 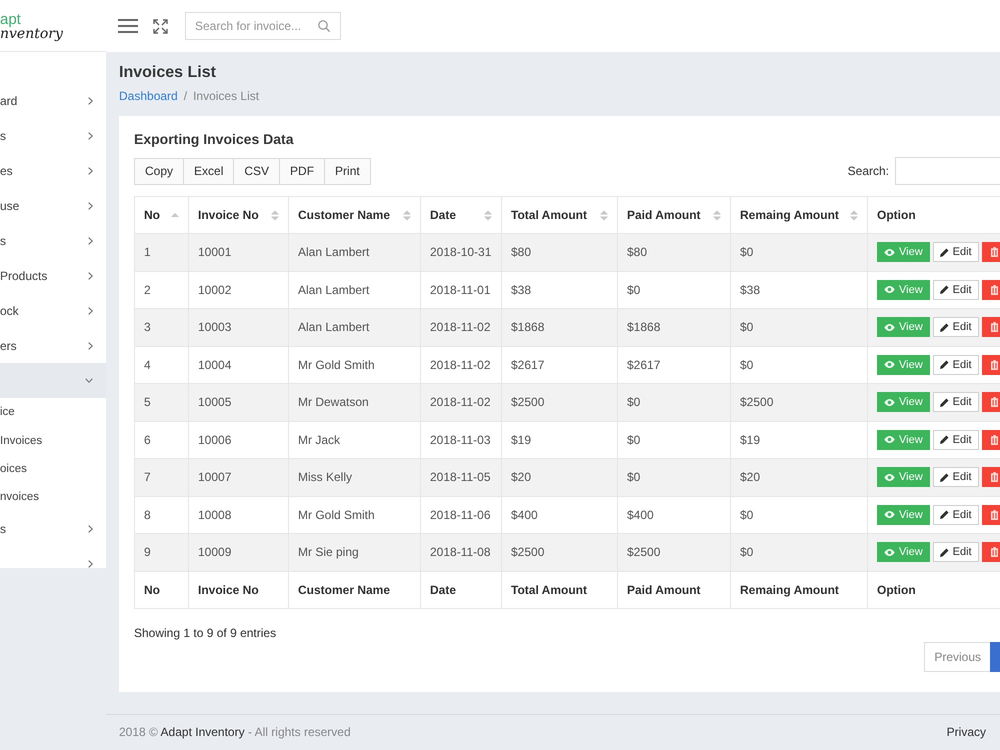 I want to click on table-cell: 7, so click(x=161, y=477).